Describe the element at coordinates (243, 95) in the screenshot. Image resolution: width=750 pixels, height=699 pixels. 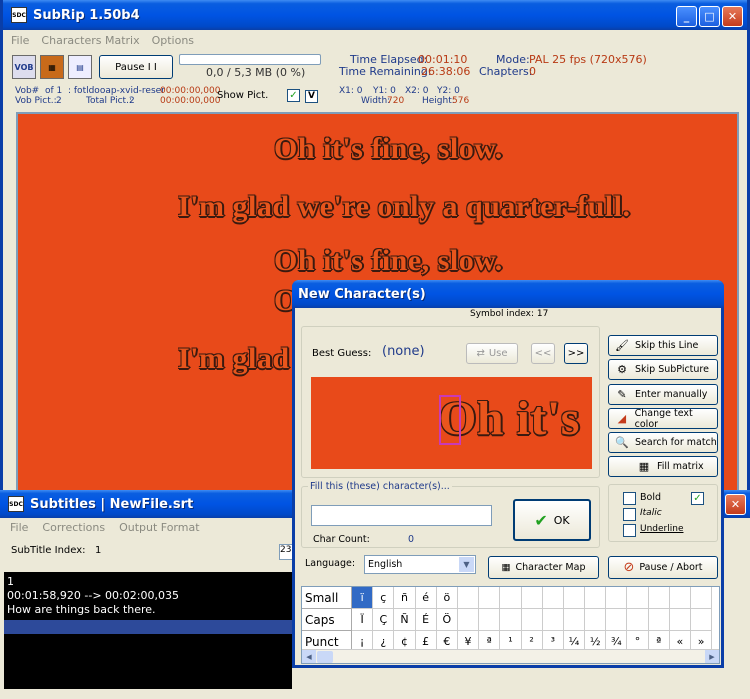
I see `show-pict-label: Show Pict.` at that location.